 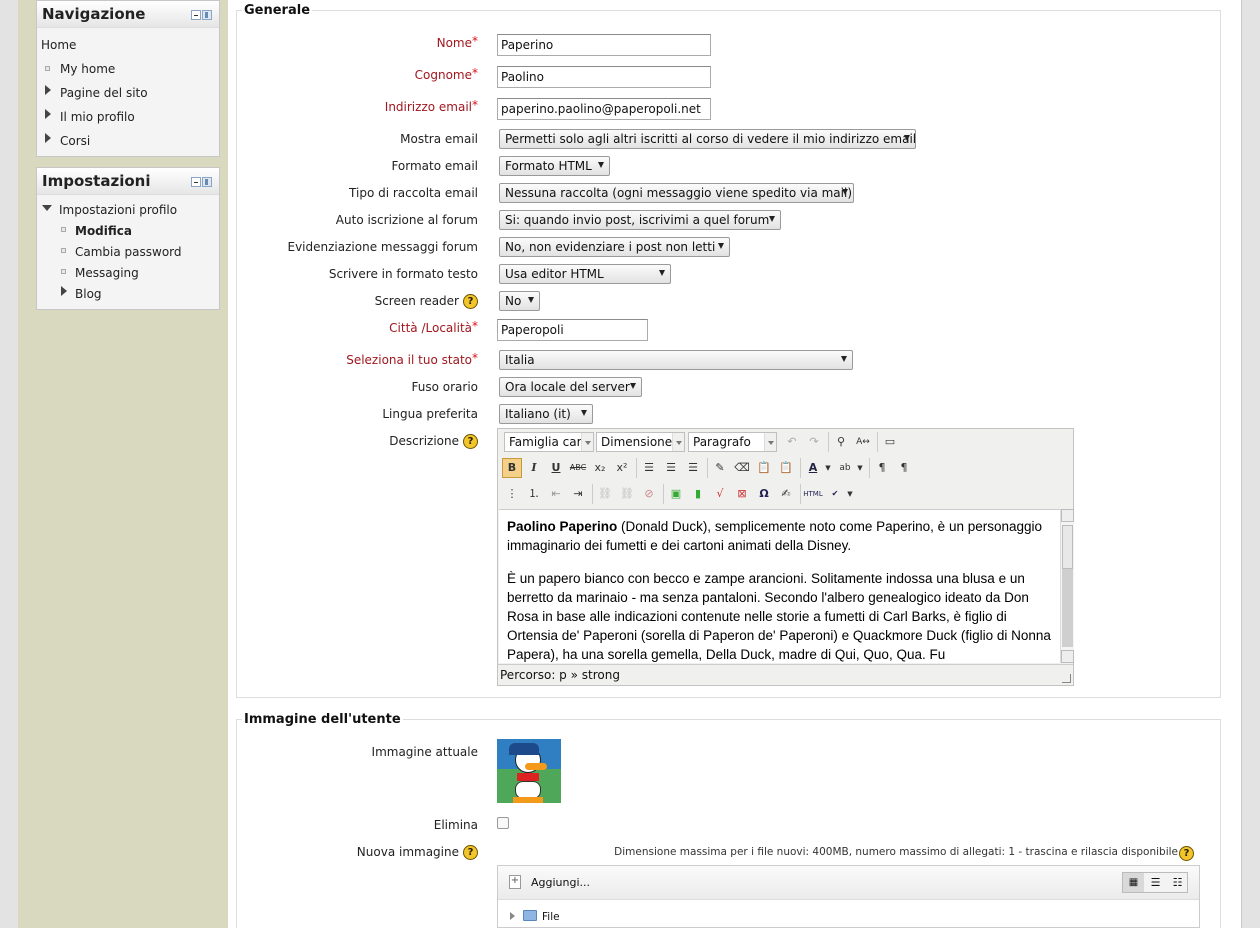 I want to click on editor-path: Percorso: p » strong, so click(x=560, y=675).